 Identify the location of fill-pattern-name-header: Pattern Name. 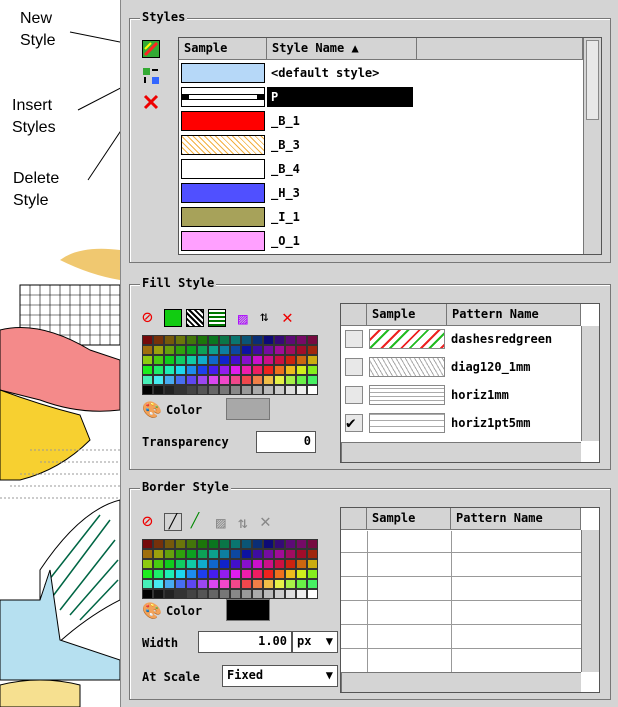
(514, 315).